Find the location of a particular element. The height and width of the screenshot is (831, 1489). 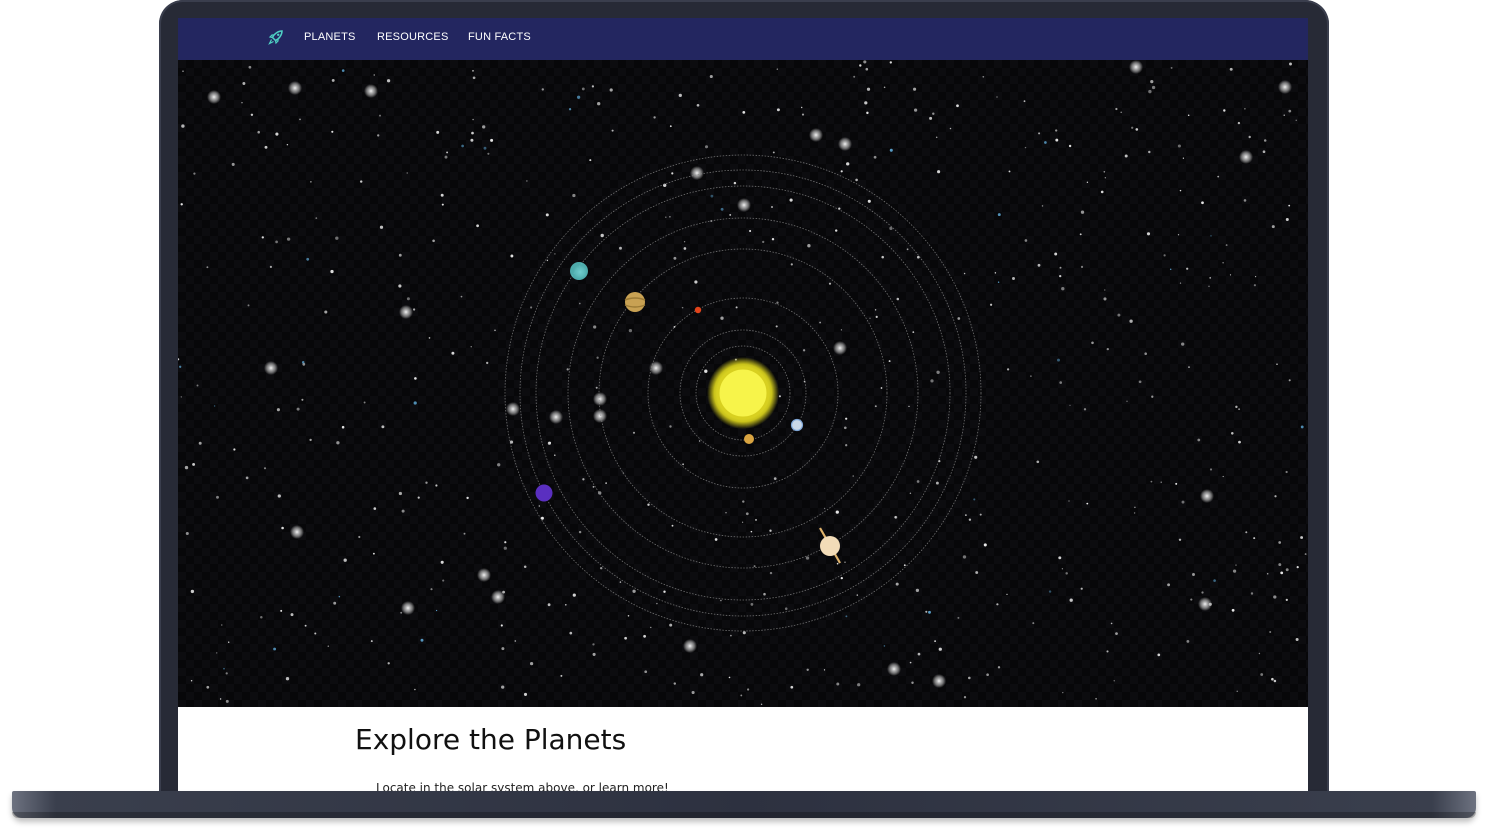

planet-uranus is located at coordinates (579, 271).